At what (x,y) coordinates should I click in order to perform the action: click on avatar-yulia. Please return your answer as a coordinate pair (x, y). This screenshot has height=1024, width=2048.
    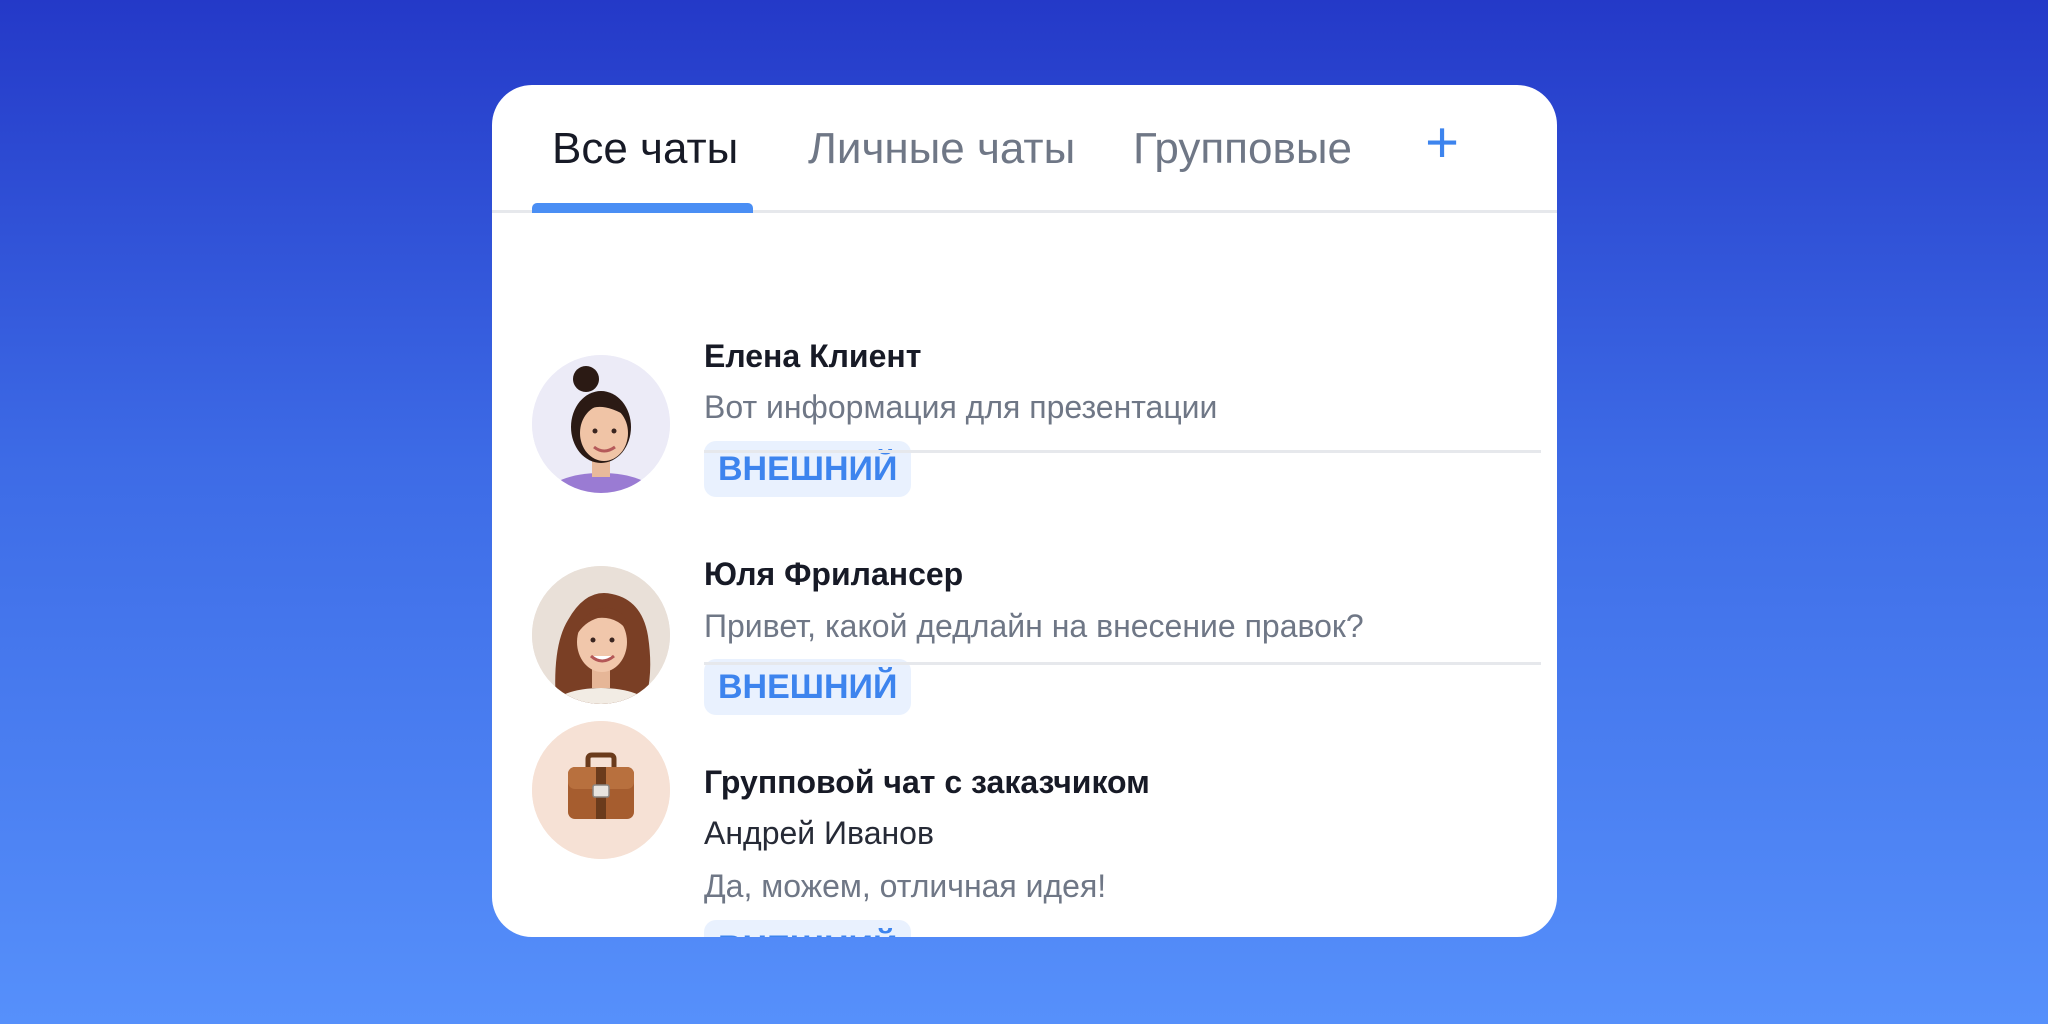
    Looking at the image, I should click on (601, 635).